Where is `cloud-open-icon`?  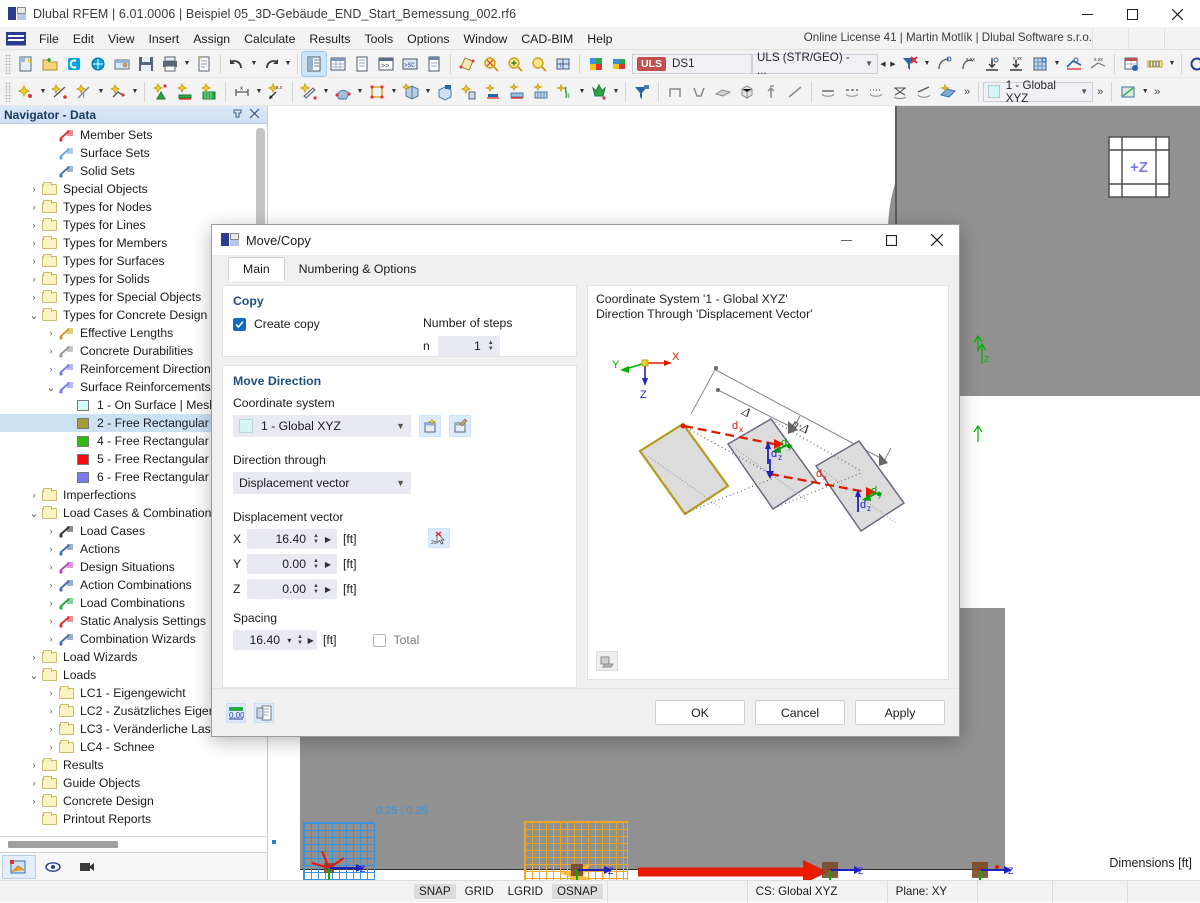 cloud-open-icon is located at coordinates (74, 64).